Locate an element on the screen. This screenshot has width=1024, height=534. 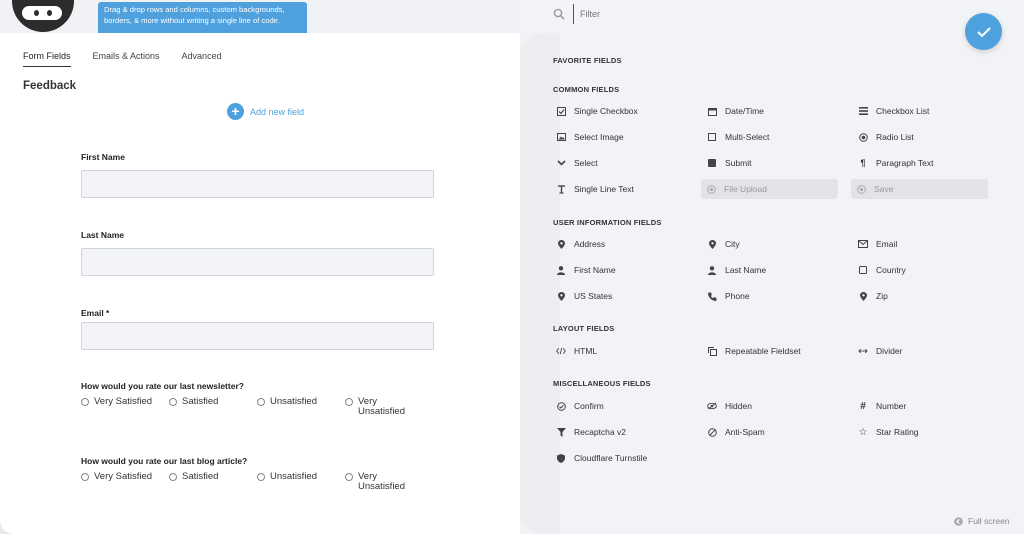
field-select: Select is located at coordinates (575, 163).